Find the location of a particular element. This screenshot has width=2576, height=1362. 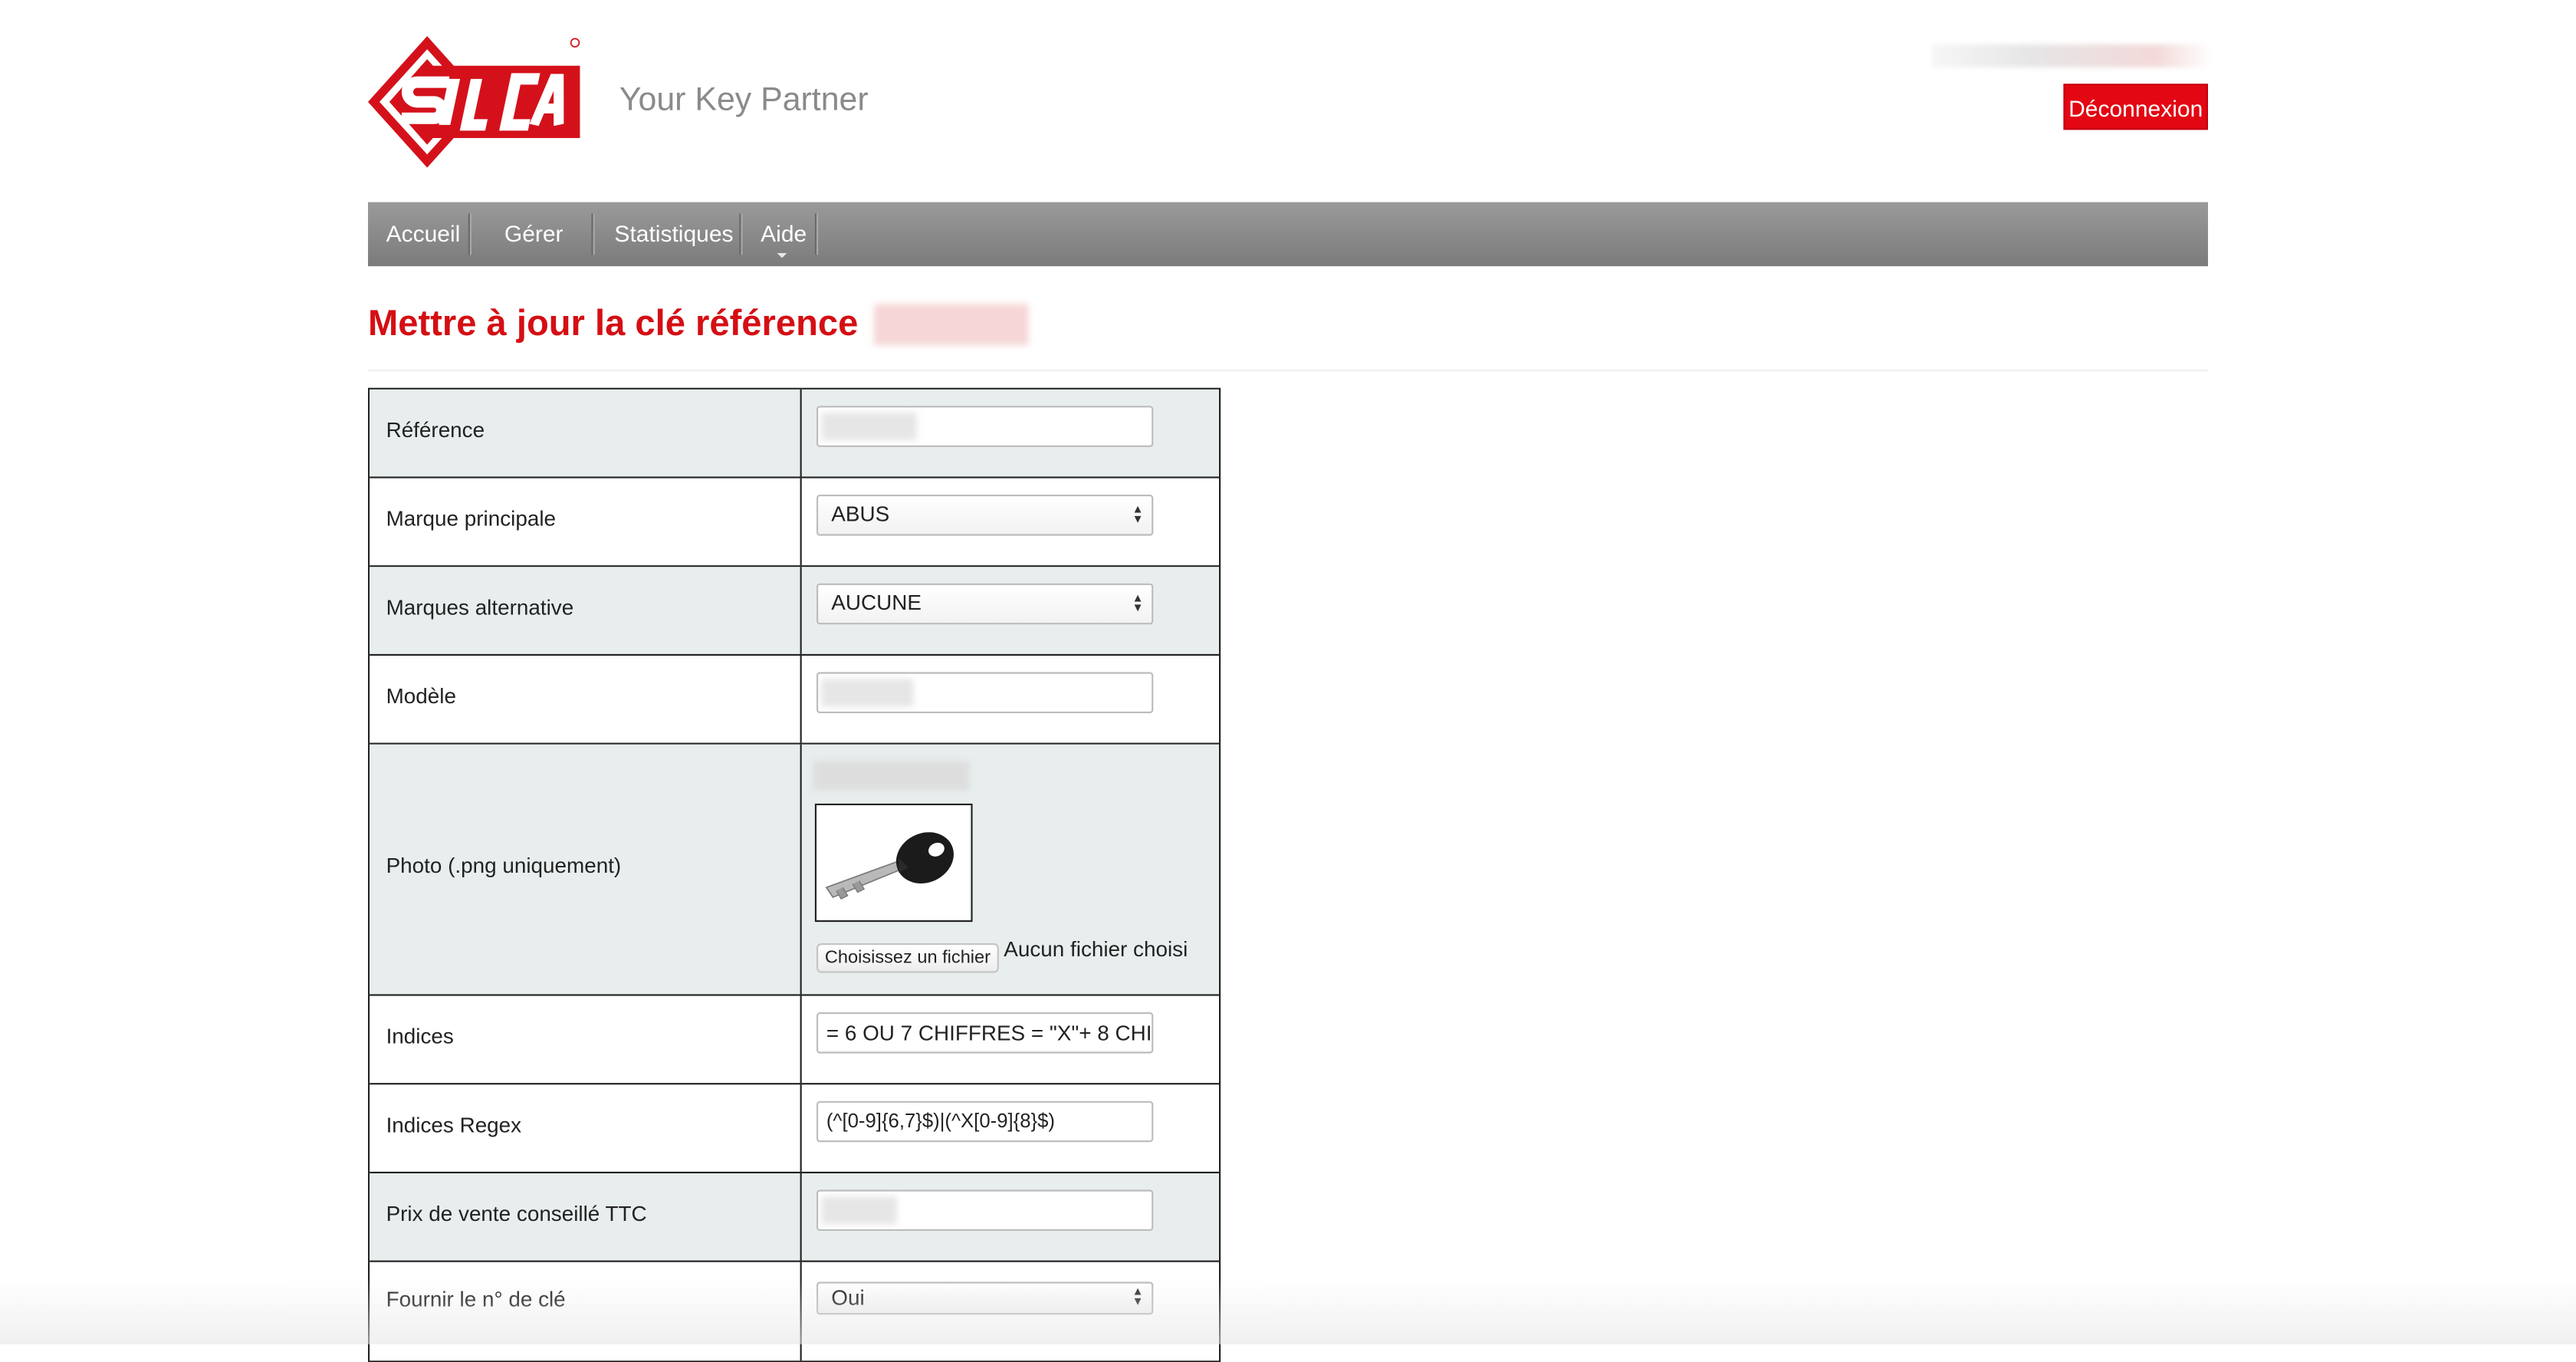

hints-input: = 6 OU 7 CHIFFRES = "X"+ 8 CHIFFRES is located at coordinates (985, 1033).